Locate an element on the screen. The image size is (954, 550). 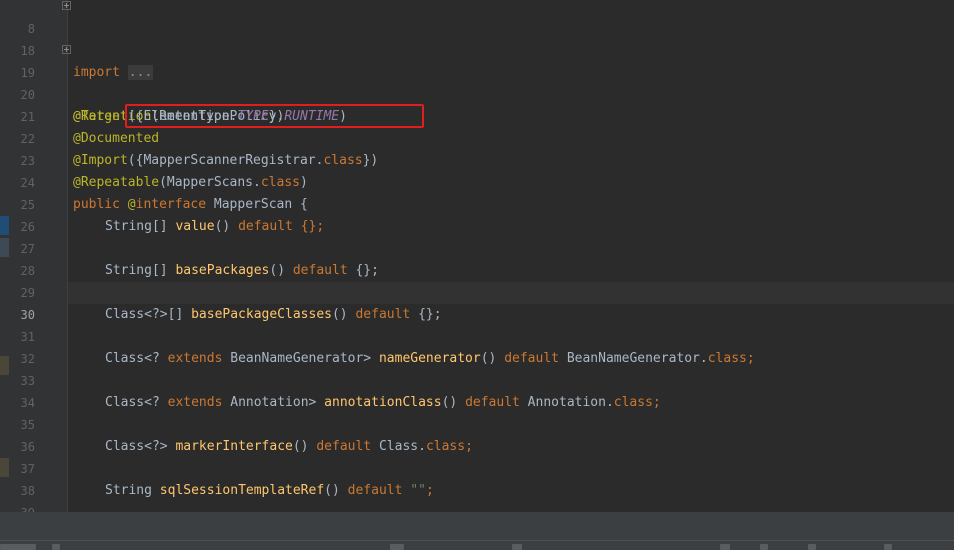
code-line: 23 @Repeatable(MapperScans.class) is located at coordinates (477, 159).